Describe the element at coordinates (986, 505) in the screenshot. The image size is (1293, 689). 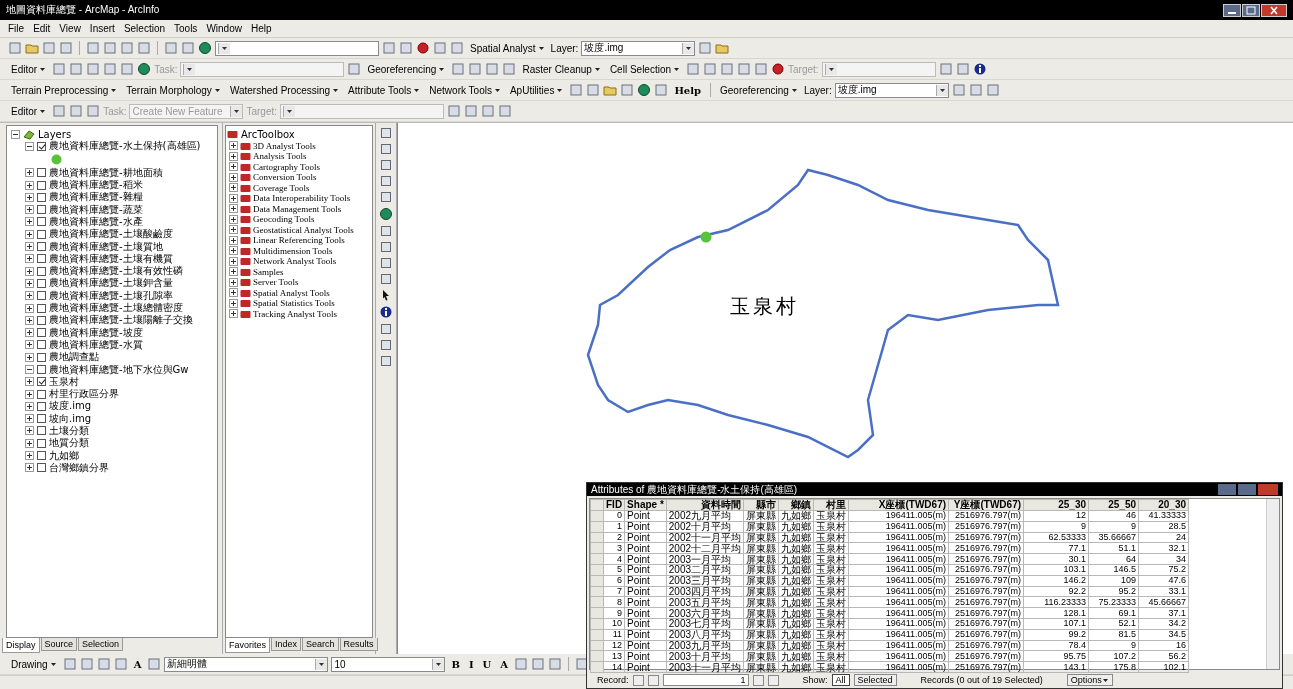
I see `column-header: Y座標(TWD67)` at that location.